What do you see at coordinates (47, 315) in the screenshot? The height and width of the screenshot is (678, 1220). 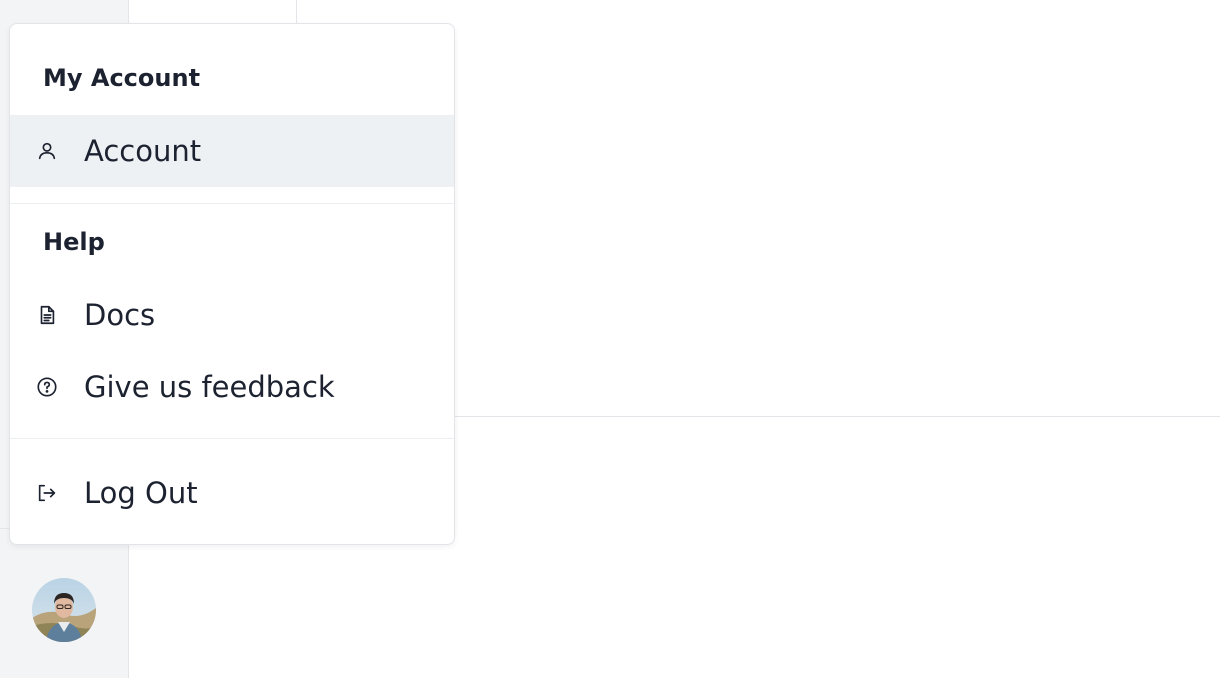 I see `document-icon` at bounding box center [47, 315].